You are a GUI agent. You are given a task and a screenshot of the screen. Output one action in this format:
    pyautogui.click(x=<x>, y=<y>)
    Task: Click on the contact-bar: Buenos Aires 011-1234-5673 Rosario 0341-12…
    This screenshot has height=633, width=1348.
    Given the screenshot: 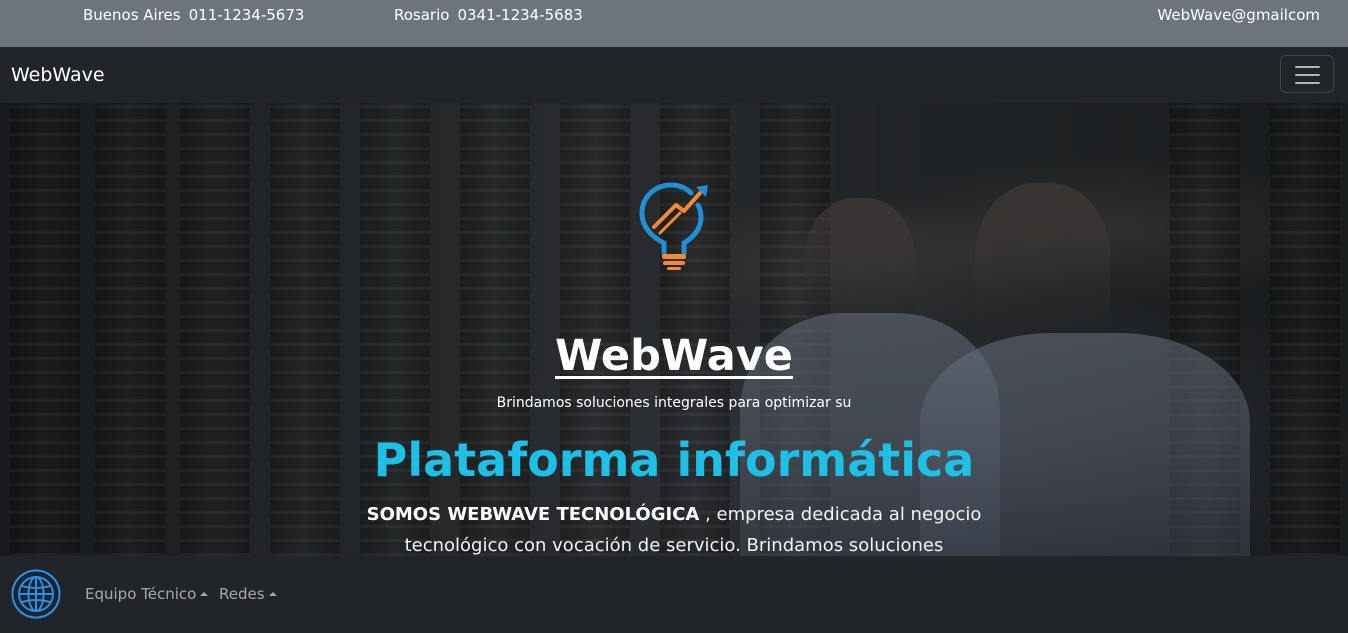 What is the action you would take?
    pyautogui.click(x=674, y=23)
    